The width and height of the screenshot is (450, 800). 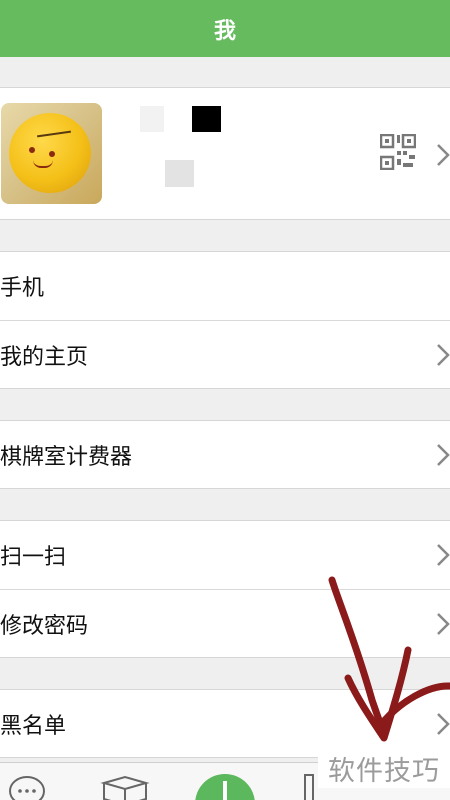 I want to click on menu-item-phone: 手机, so click(x=225, y=286).